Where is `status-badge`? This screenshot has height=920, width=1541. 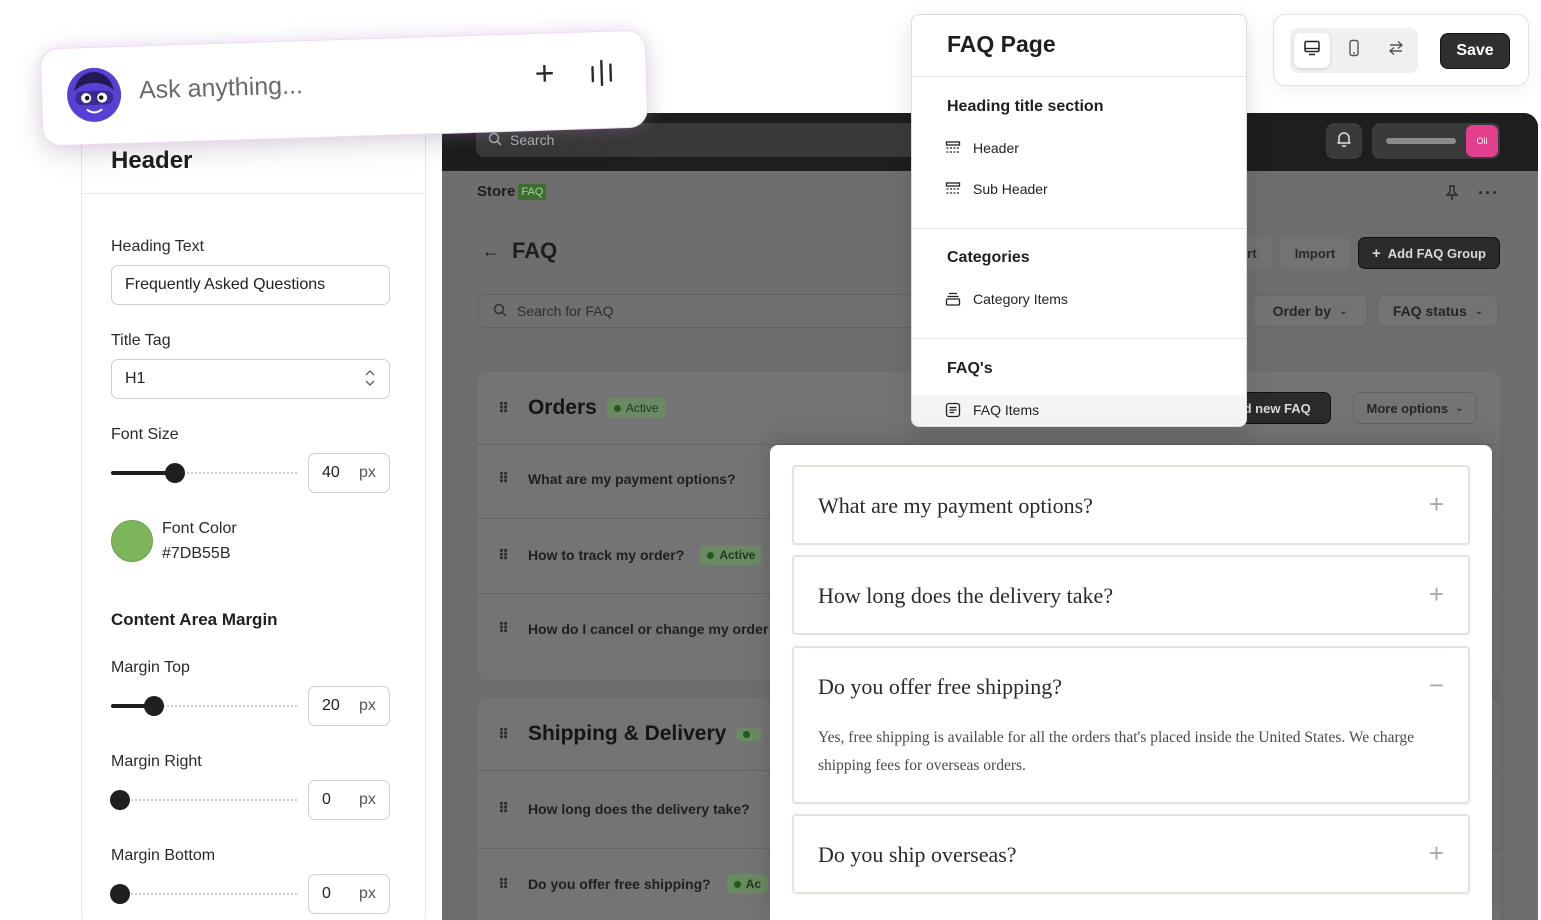
status-badge is located at coordinates (749, 734).